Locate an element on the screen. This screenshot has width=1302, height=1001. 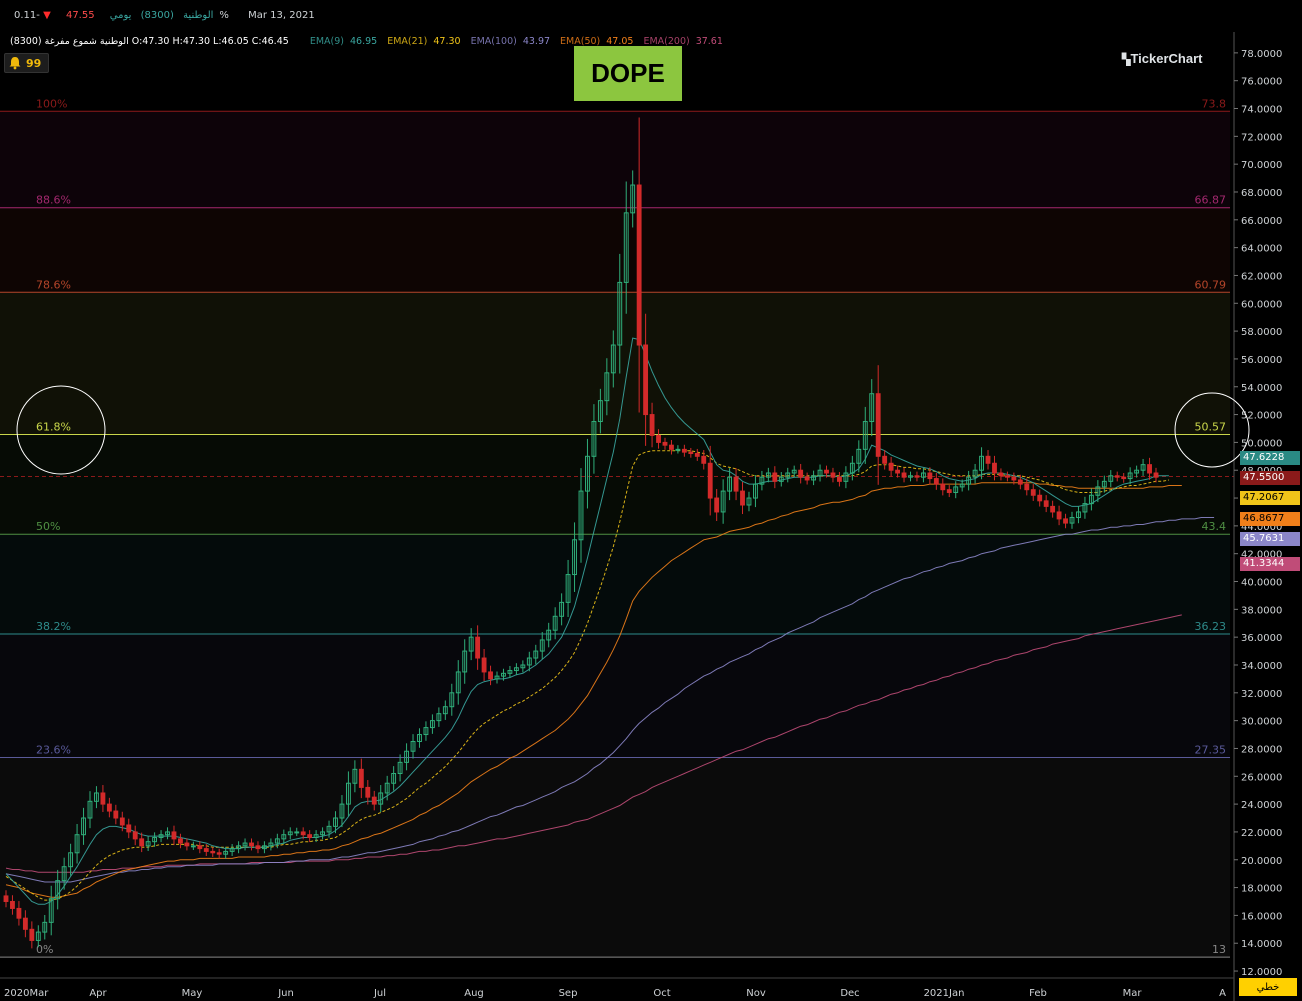
chart-mode-button: خطي is located at coordinates (1268, 987).